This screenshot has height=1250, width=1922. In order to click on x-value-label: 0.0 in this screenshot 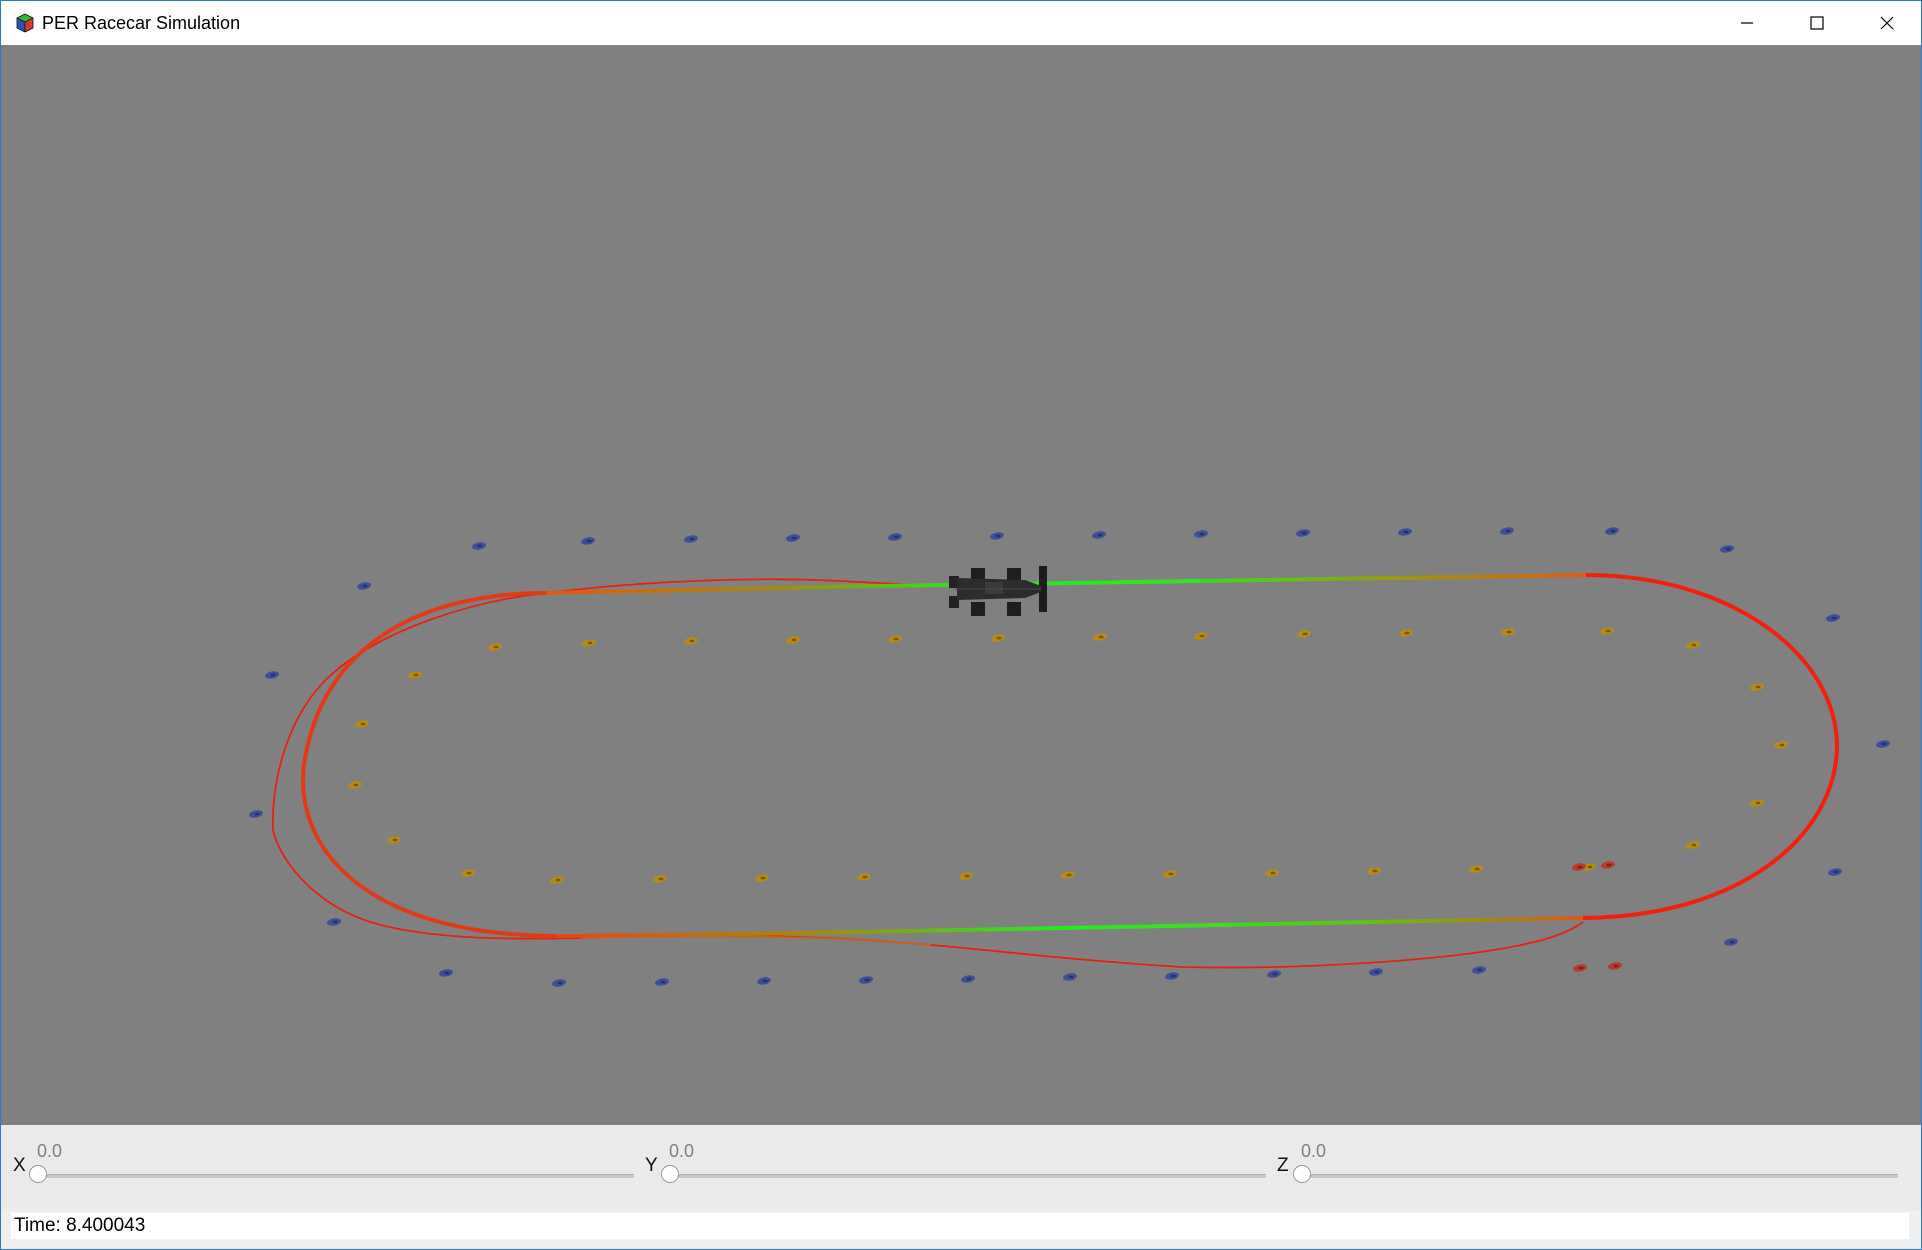, I will do `click(50, 1151)`.